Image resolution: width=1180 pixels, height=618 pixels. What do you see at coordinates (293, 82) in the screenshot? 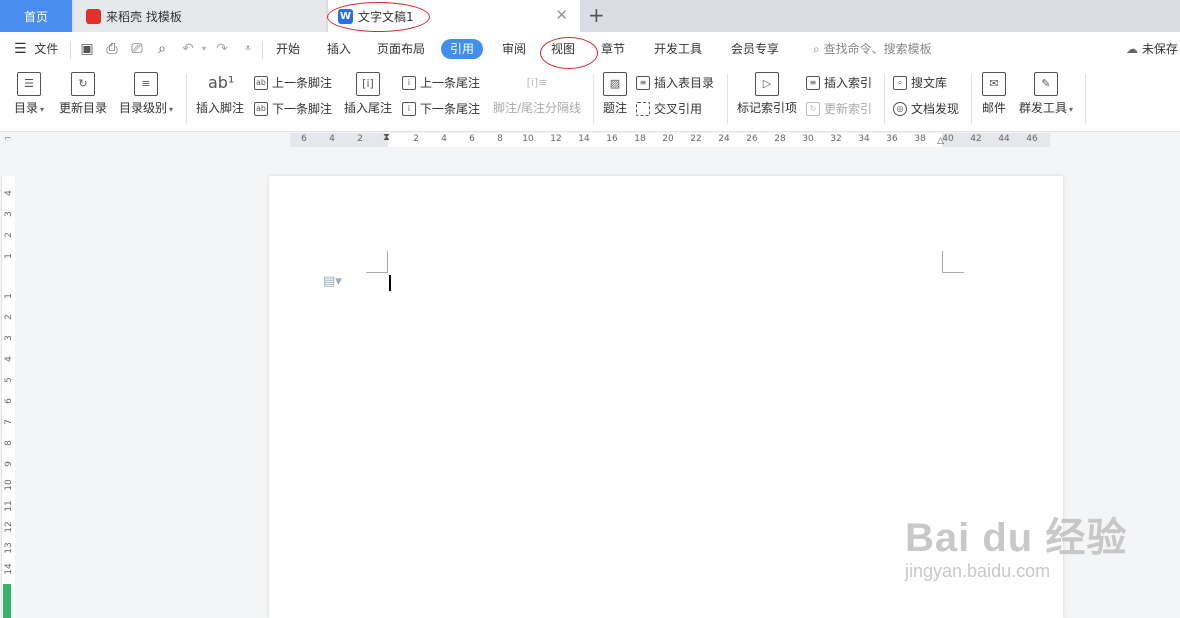
I see `prev-footnote-button: ab 上一条脚注` at bounding box center [293, 82].